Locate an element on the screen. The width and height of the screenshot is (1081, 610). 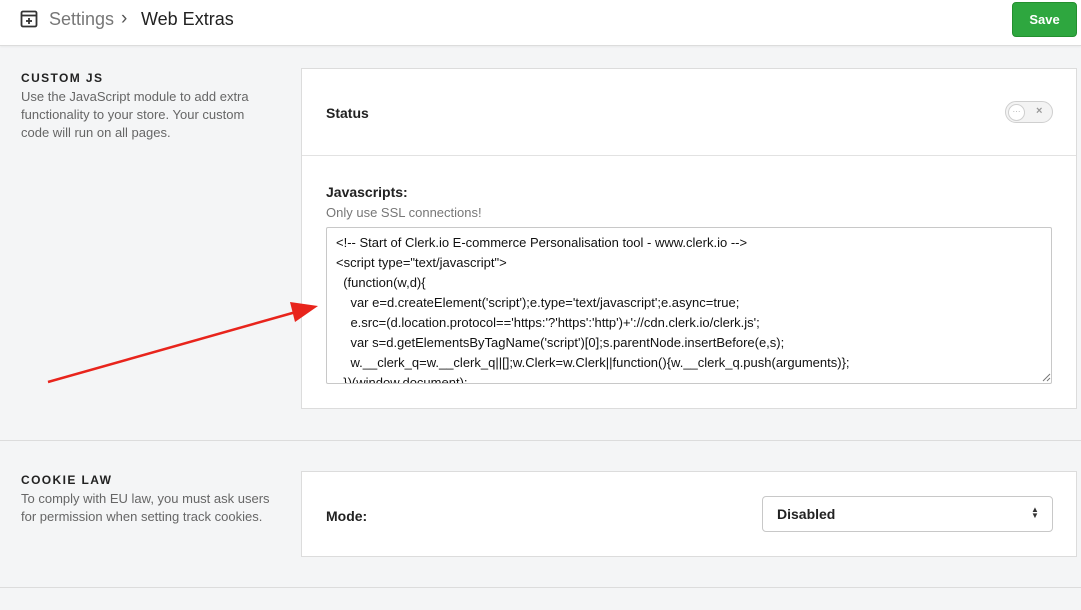
section-divider-bottom is located at coordinates (540, 587).